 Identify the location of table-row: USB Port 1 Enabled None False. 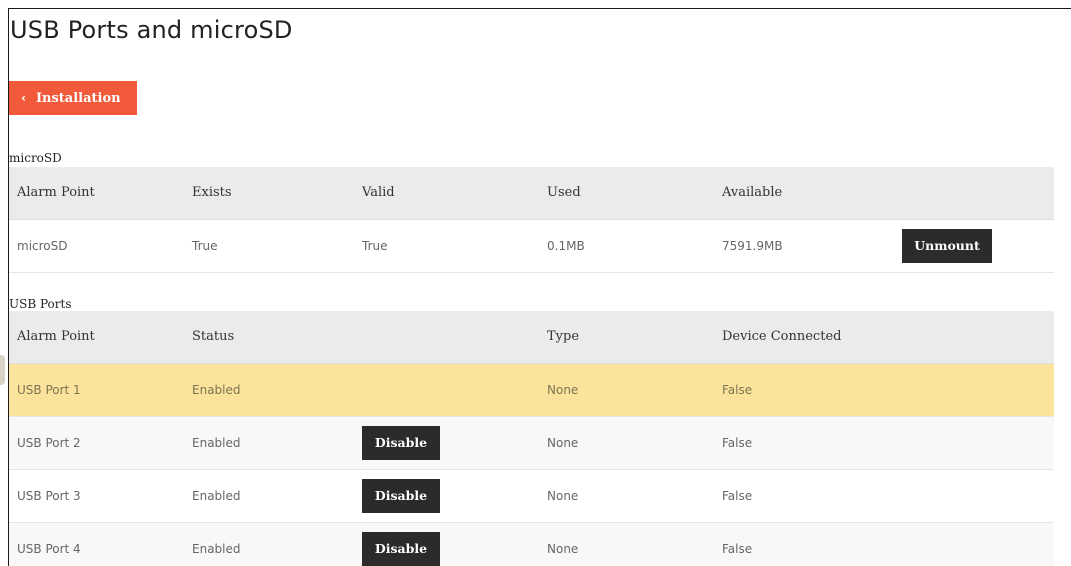
(531, 390).